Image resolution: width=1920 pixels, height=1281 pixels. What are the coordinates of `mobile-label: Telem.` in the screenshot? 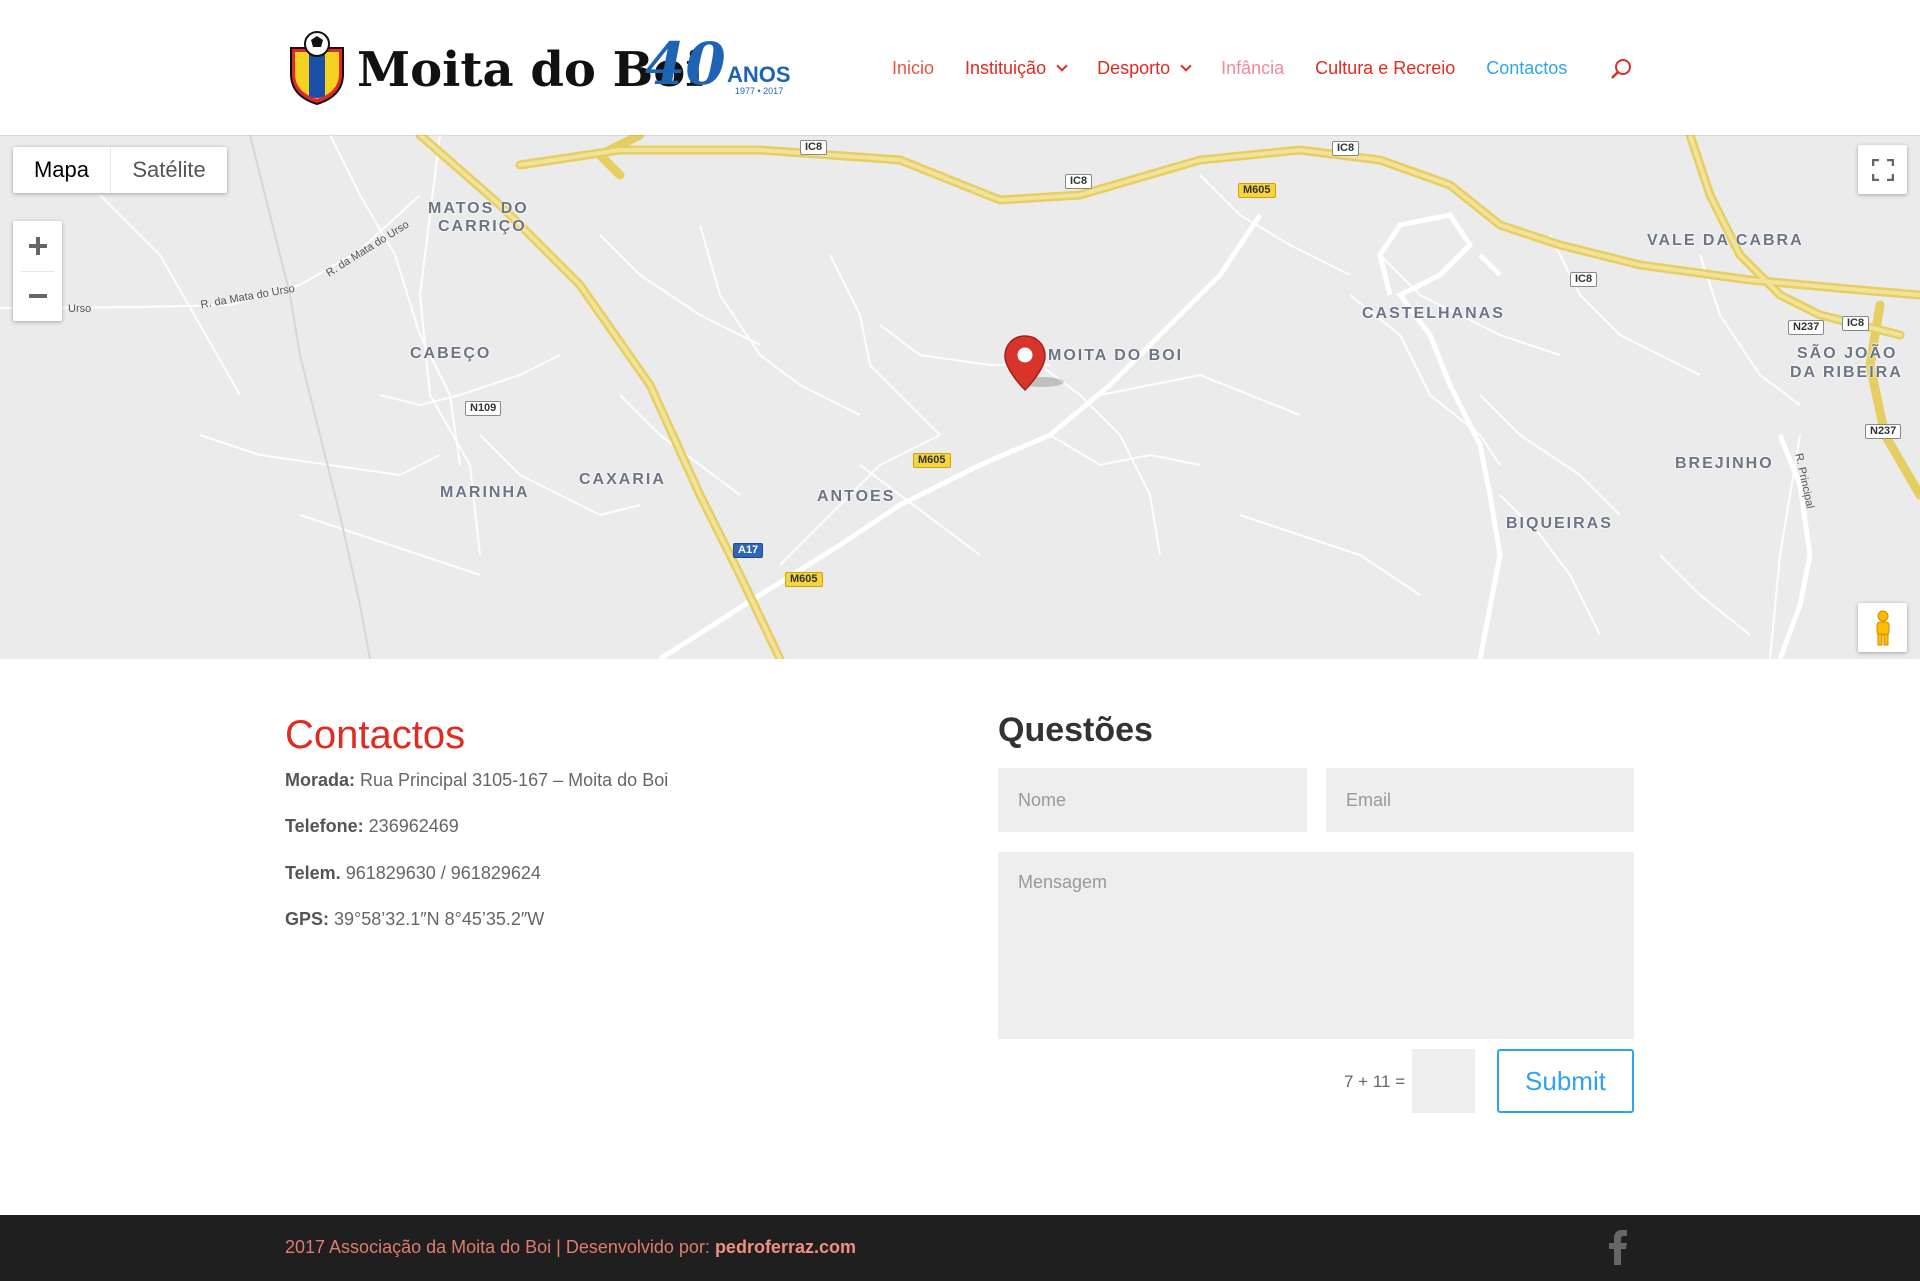 It's located at (313, 873).